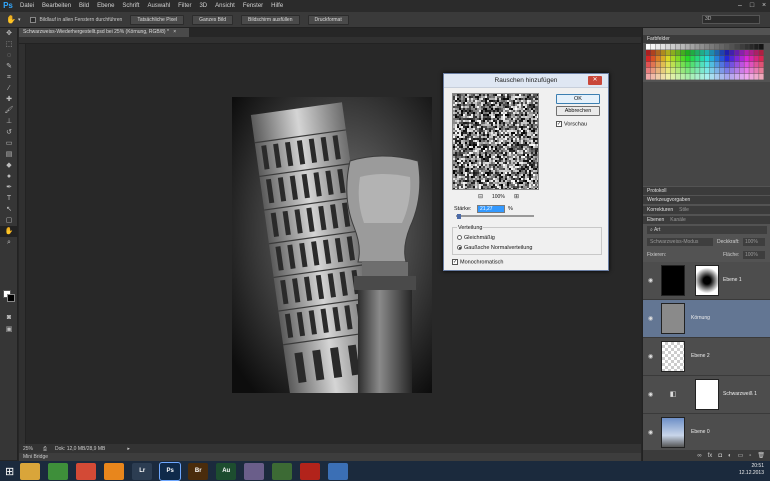 The height and width of the screenshot is (481, 770). Describe the element at coordinates (338, 471) in the screenshot. I see `app-globe-icon` at that location.